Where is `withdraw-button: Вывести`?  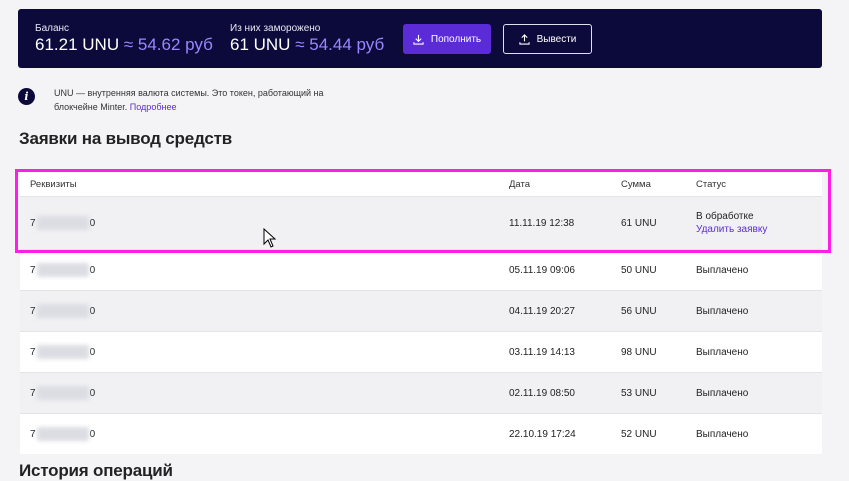 withdraw-button: Вывести is located at coordinates (547, 39).